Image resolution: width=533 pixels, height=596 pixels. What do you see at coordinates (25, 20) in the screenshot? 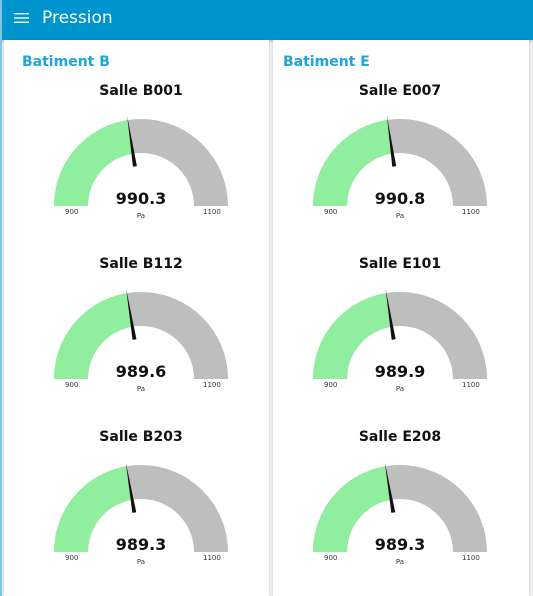
I see `hamburger-menu-icon` at bounding box center [25, 20].